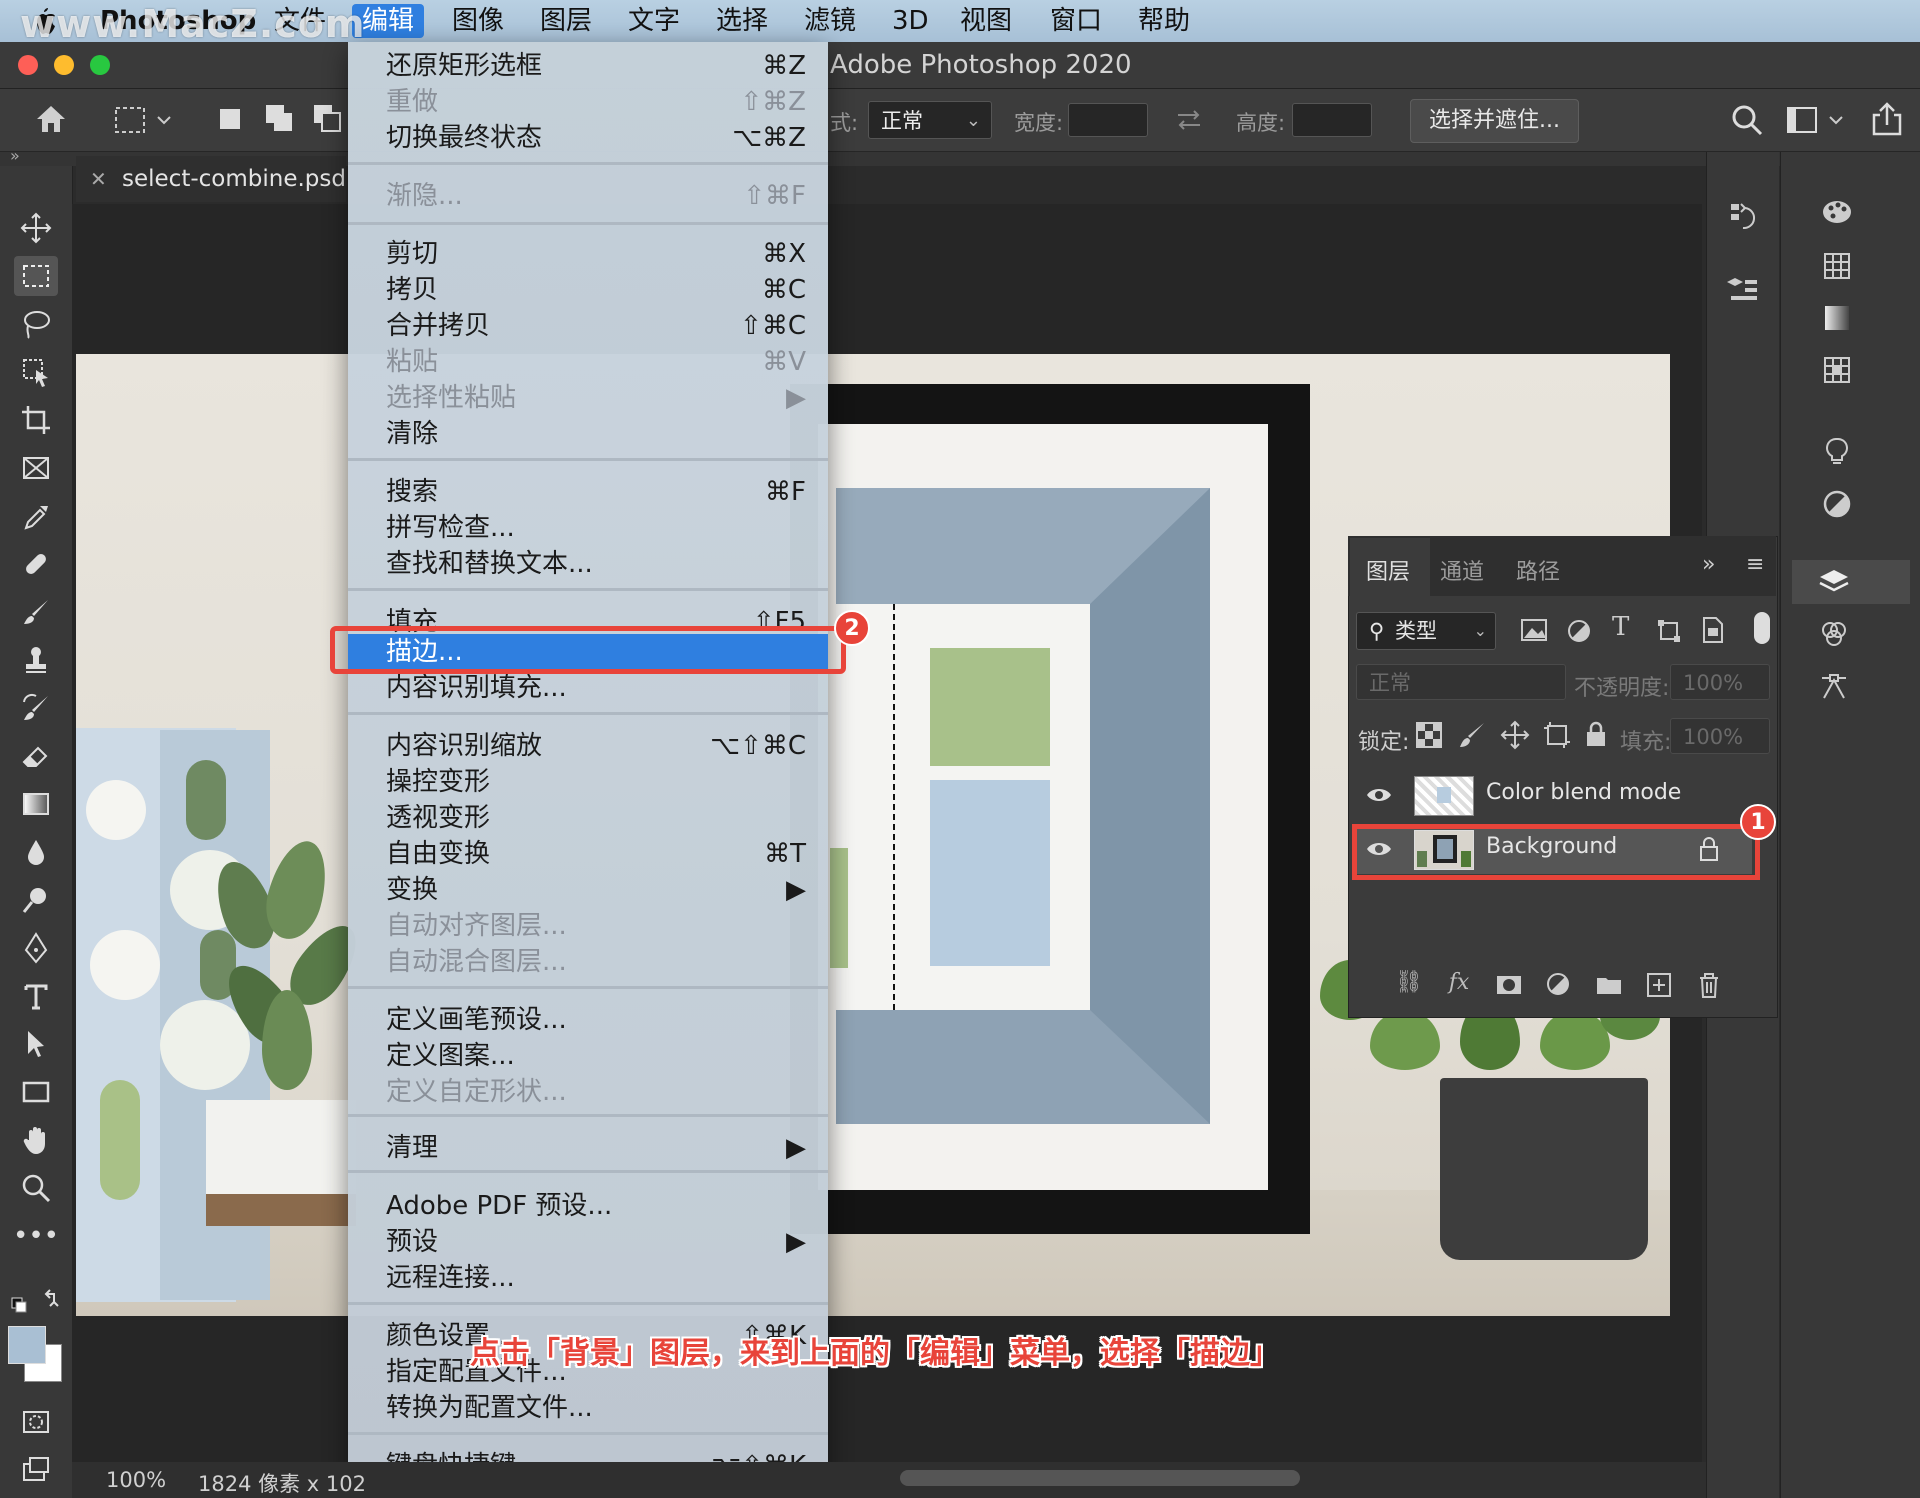 This screenshot has height=1498, width=1920. Describe the element at coordinates (1388, 570) in the screenshot. I see `tab-layers: 图层` at that location.